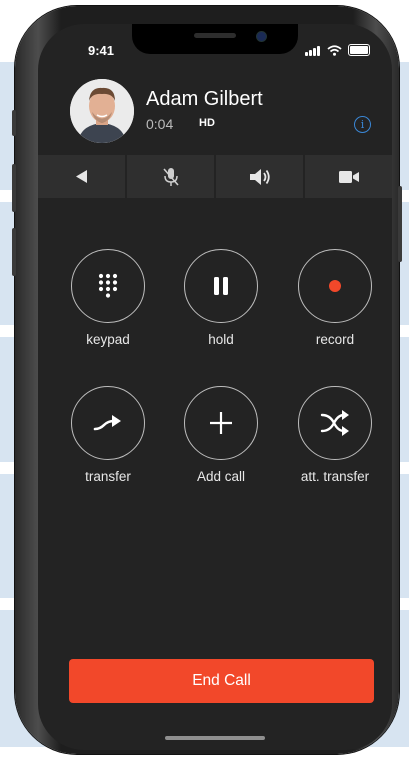 This screenshot has height=757, width=409. What do you see at coordinates (215, 39) in the screenshot?
I see `notch` at bounding box center [215, 39].